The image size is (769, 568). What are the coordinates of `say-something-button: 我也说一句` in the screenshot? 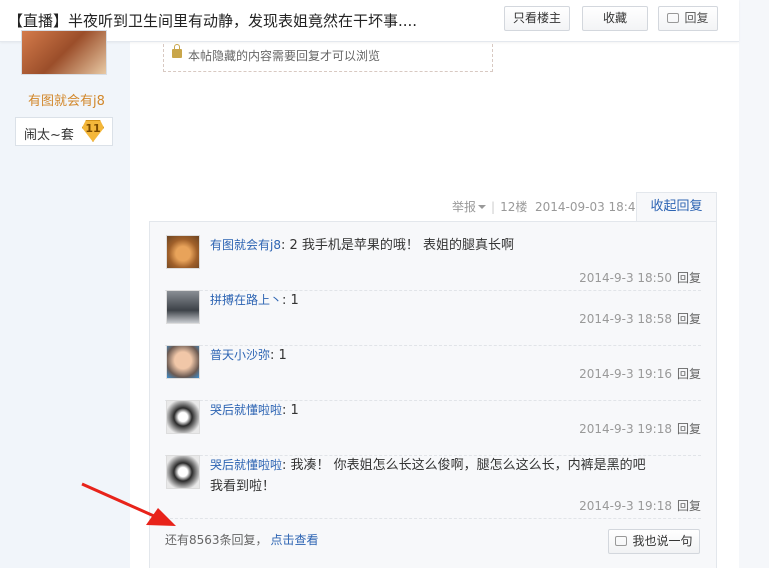 It's located at (654, 541).